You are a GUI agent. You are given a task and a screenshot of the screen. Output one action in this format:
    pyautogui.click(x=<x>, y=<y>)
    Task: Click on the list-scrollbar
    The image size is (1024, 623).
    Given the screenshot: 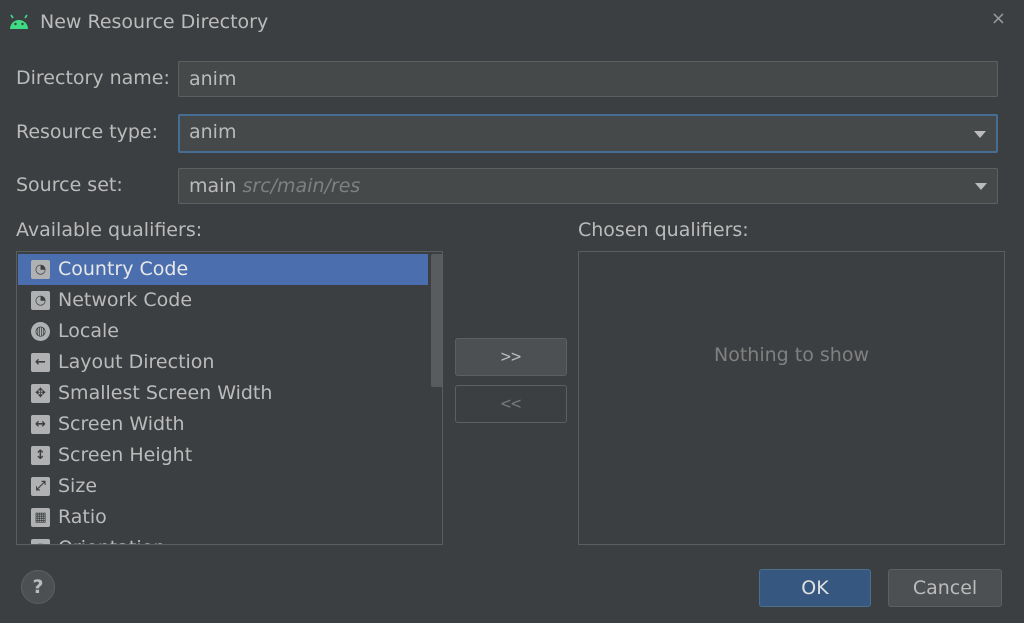 What is the action you would take?
    pyautogui.click(x=435, y=398)
    